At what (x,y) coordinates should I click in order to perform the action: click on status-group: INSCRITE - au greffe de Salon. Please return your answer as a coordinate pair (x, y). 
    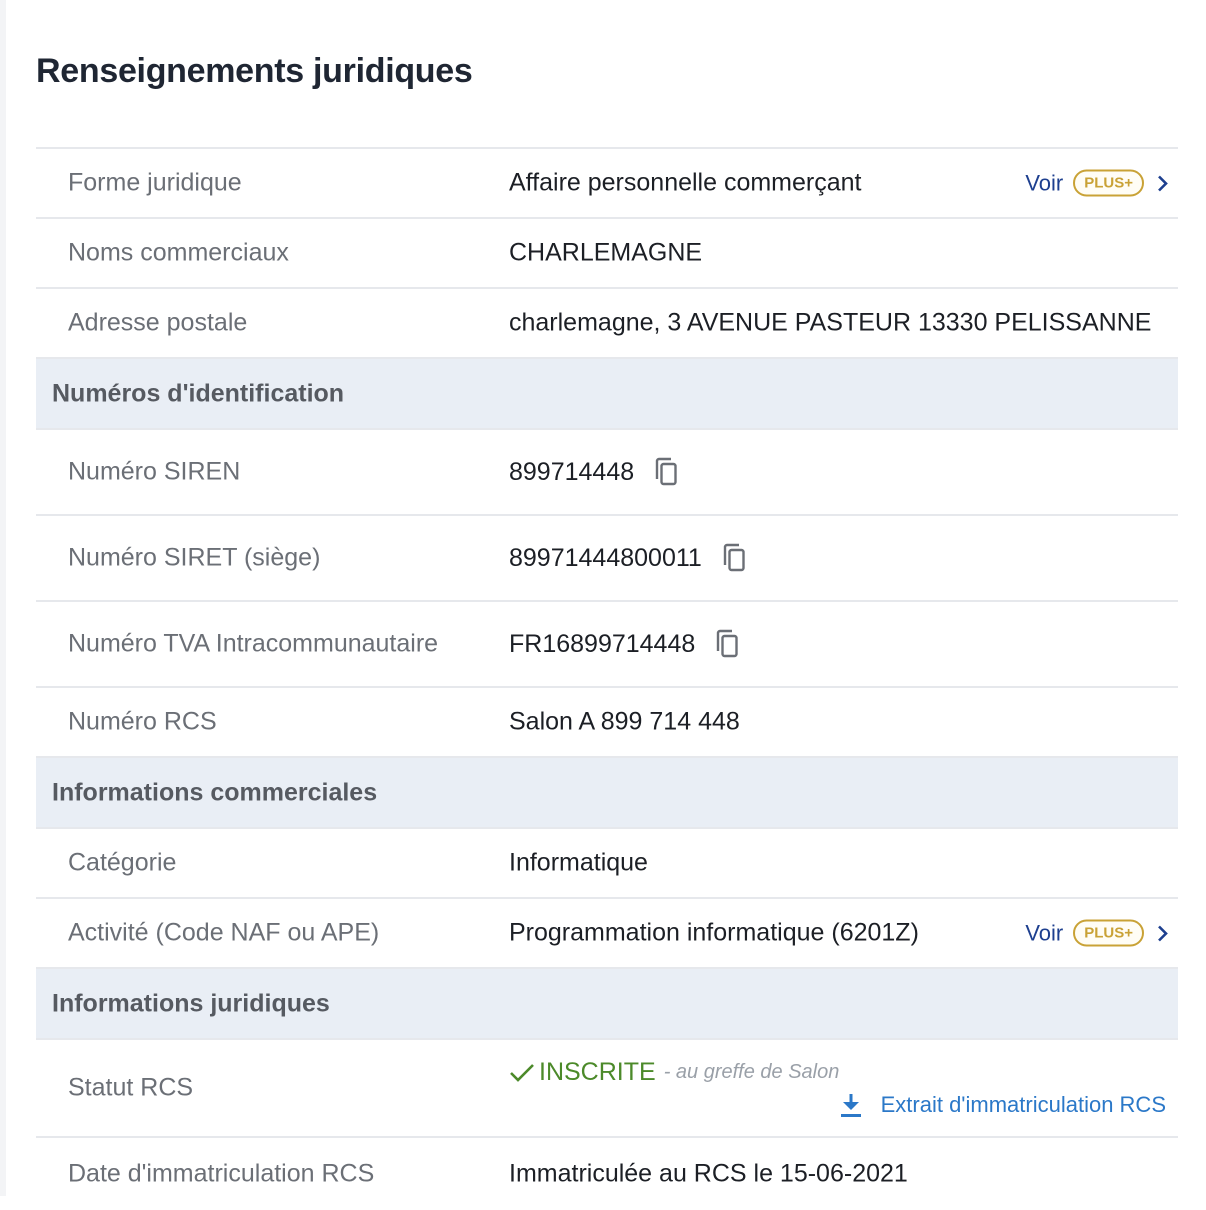
    Looking at the image, I should click on (674, 1072).